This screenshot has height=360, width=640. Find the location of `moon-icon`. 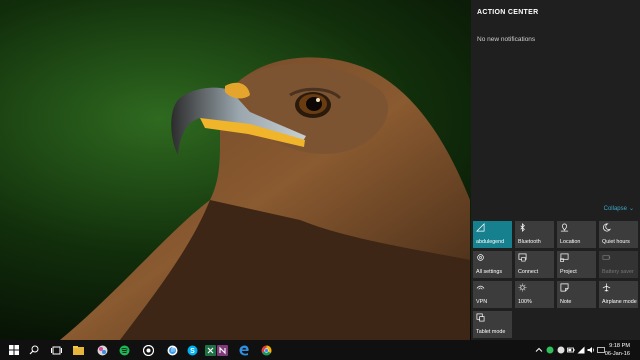

moon-icon is located at coordinates (607, 227).